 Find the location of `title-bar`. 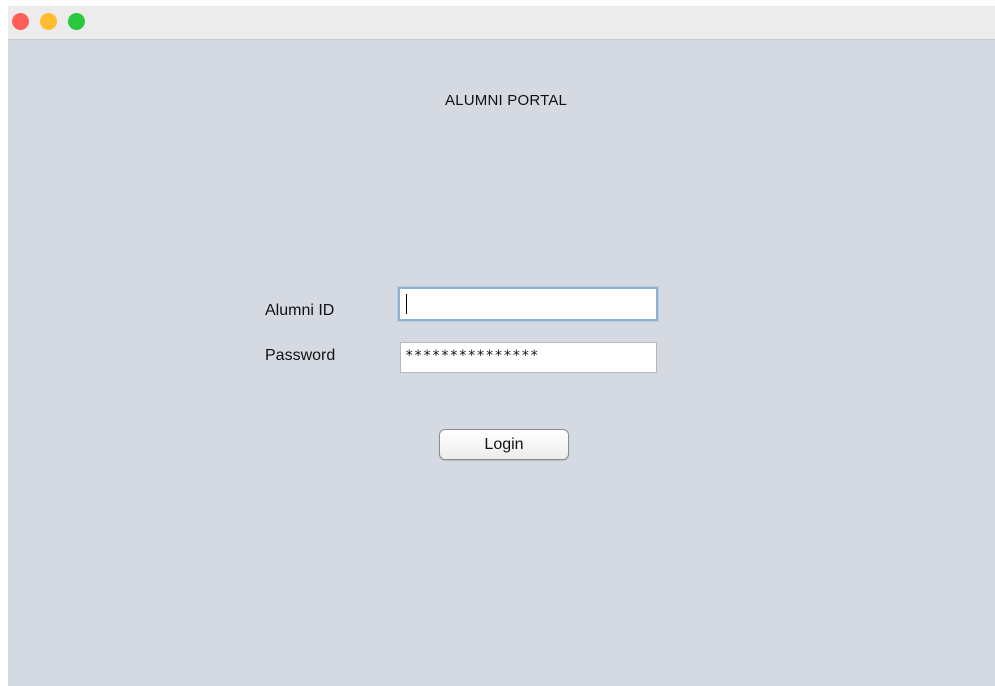

title-bar is located at coordinates (501, 23).